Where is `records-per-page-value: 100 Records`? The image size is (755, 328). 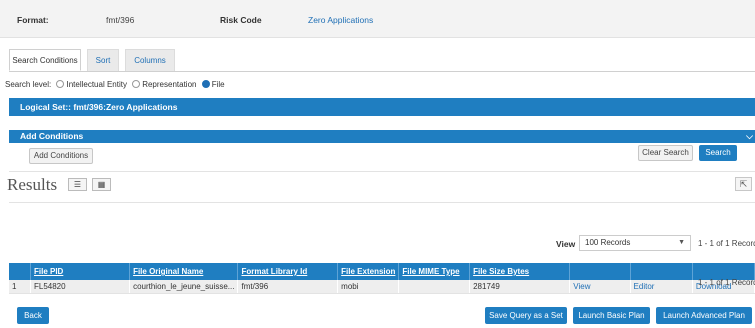
records-per-page-value: 100 Records is located at coordinates (608, 242).